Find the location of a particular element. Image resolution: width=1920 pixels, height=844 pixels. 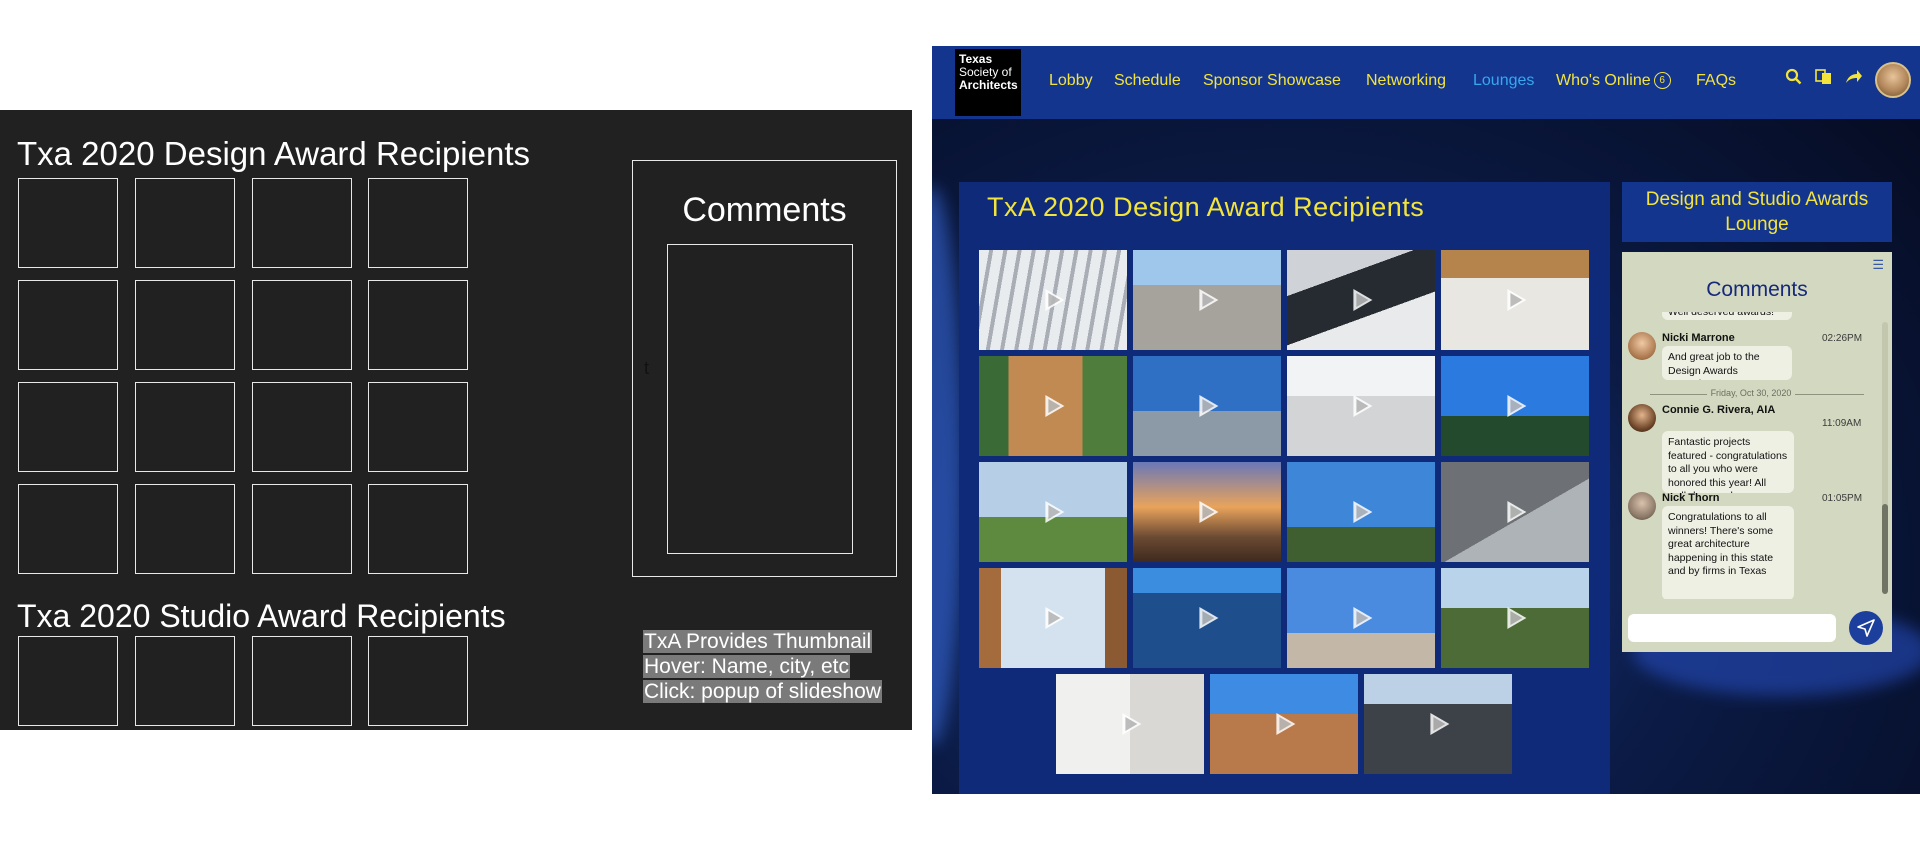

chat-scrollbar-thumb is located at coordinates (1885, 549).